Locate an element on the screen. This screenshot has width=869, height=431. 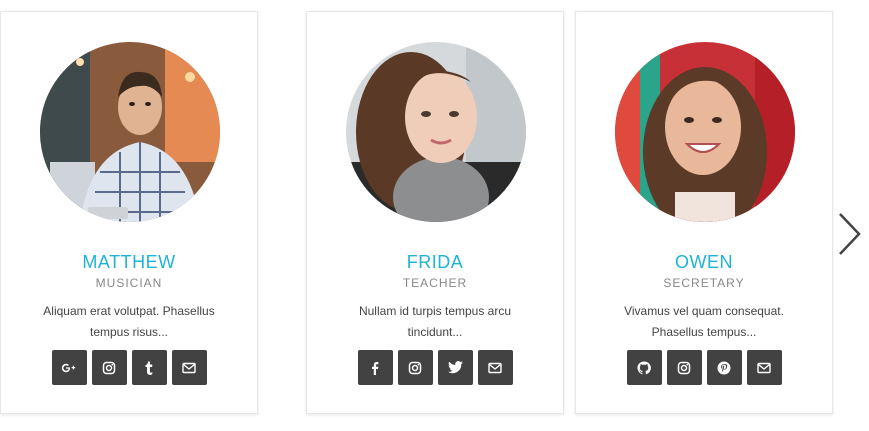
member-name: FRIDA is located at coordinates (435, 262).